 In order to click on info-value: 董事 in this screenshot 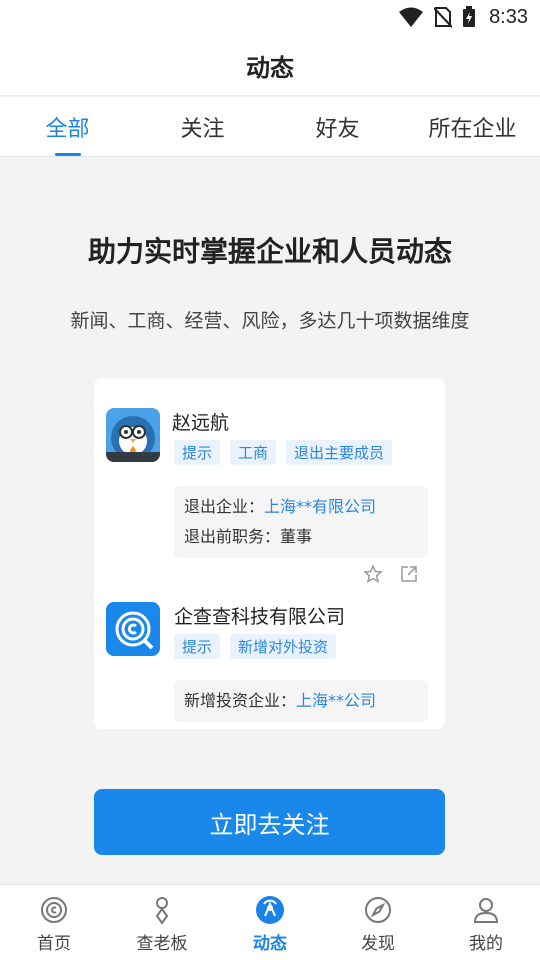, I will do `click(296, 536)`.